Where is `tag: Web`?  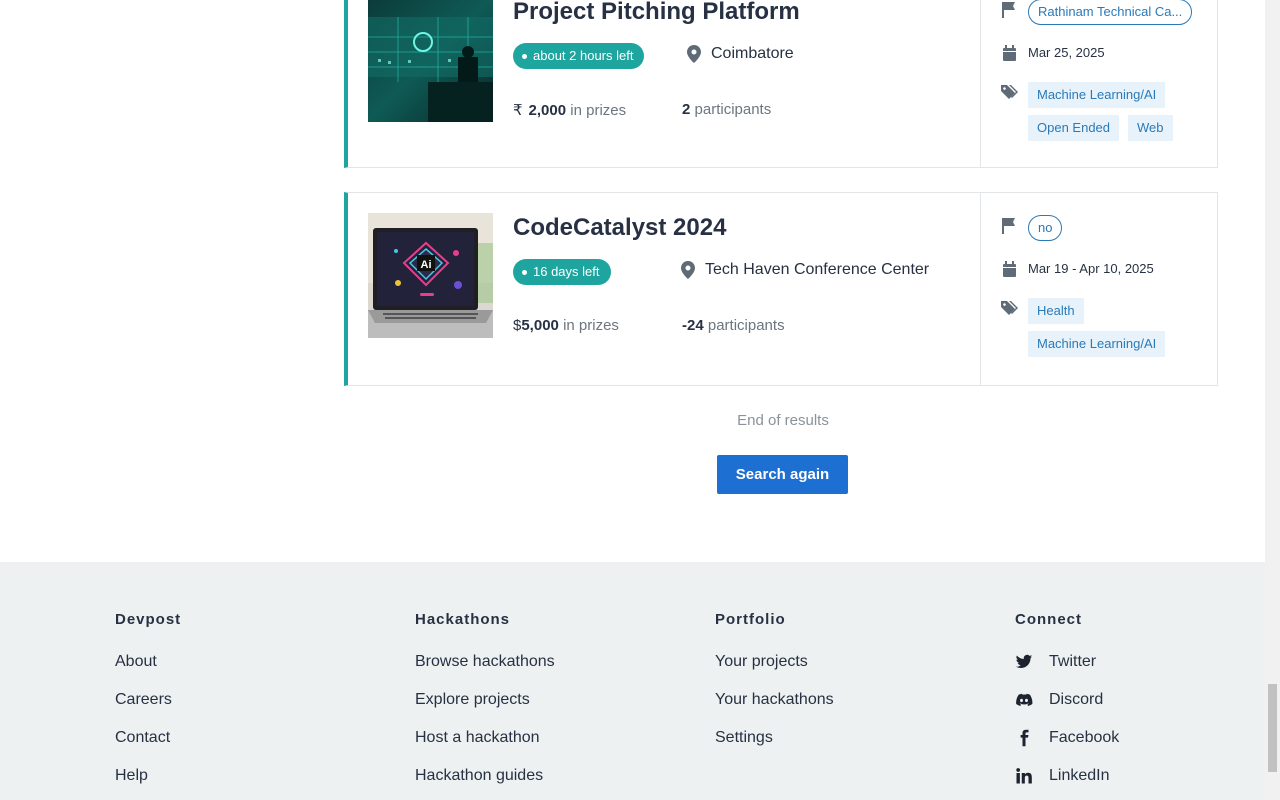
tag: Web is located at coordinates (1150, 128).